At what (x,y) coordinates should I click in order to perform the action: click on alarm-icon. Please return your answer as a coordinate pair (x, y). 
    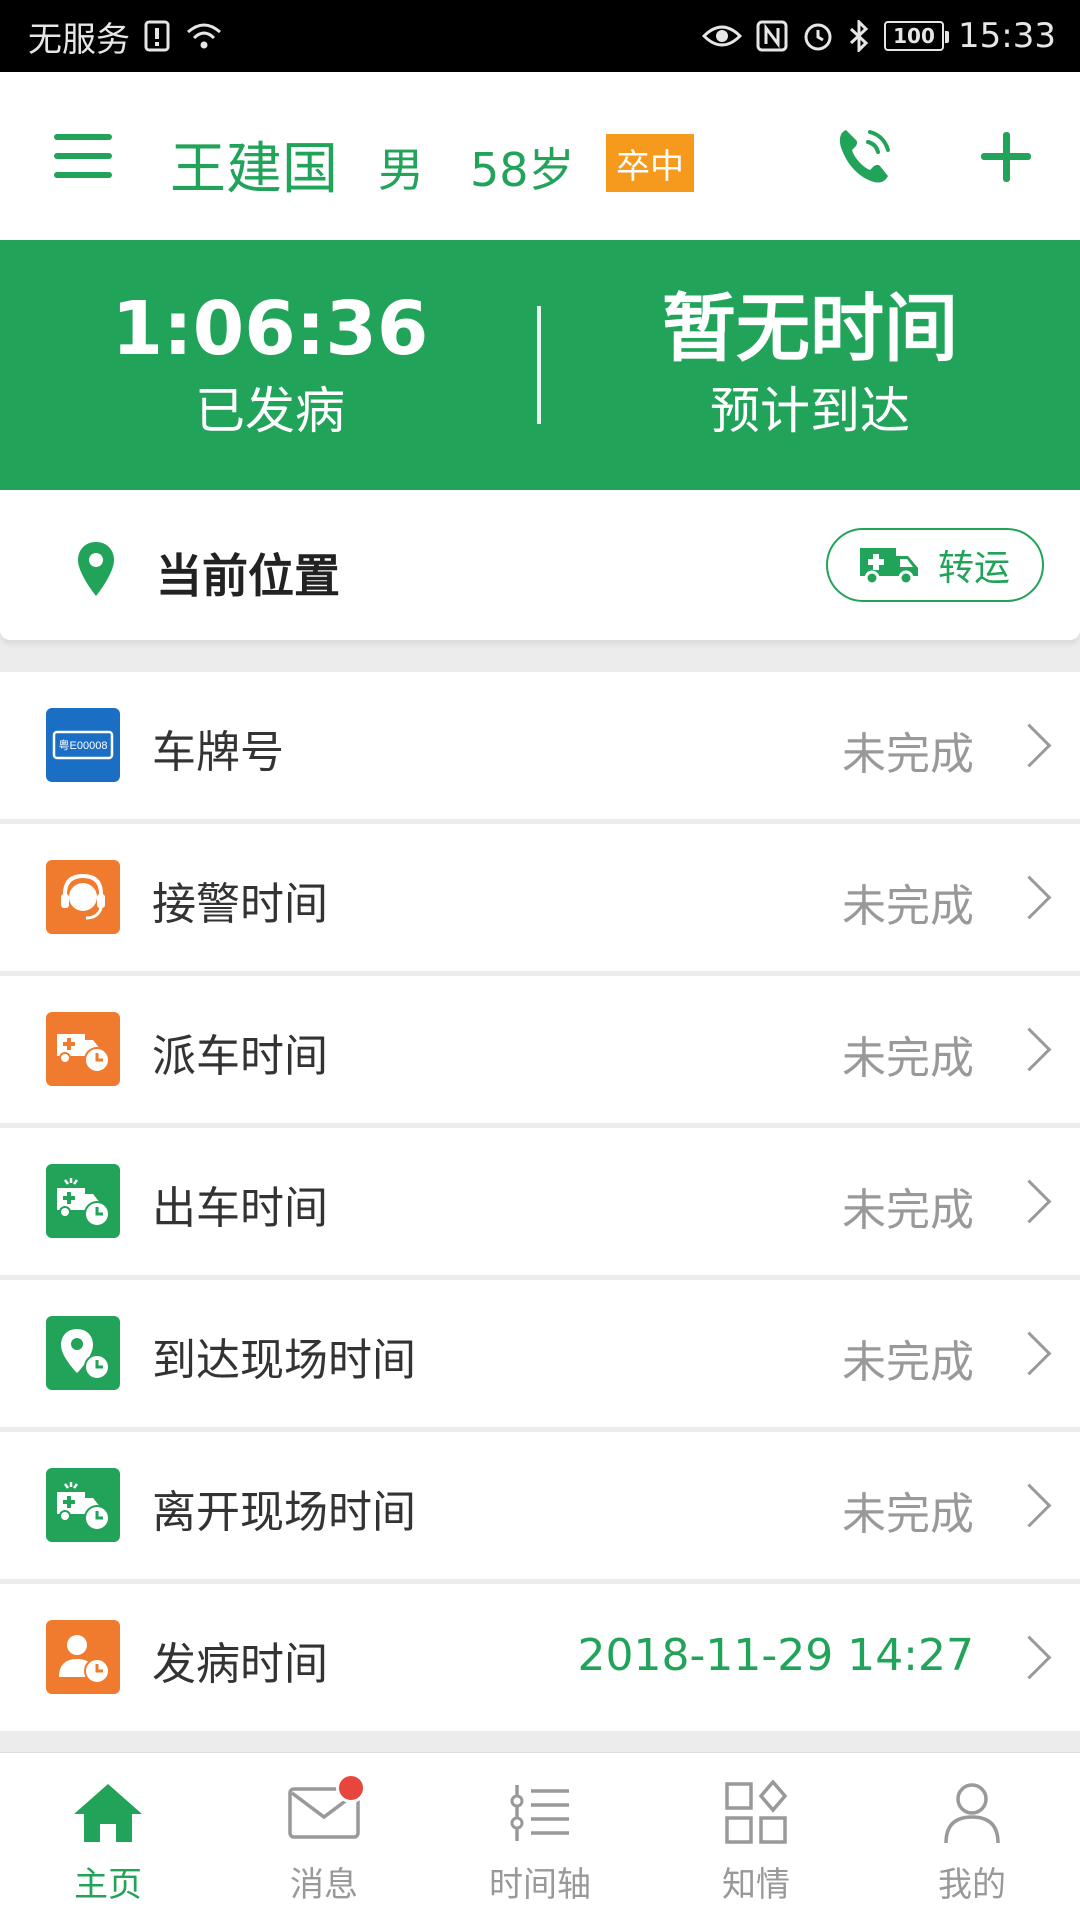
    Looking at the image, I should click on (818, 36).